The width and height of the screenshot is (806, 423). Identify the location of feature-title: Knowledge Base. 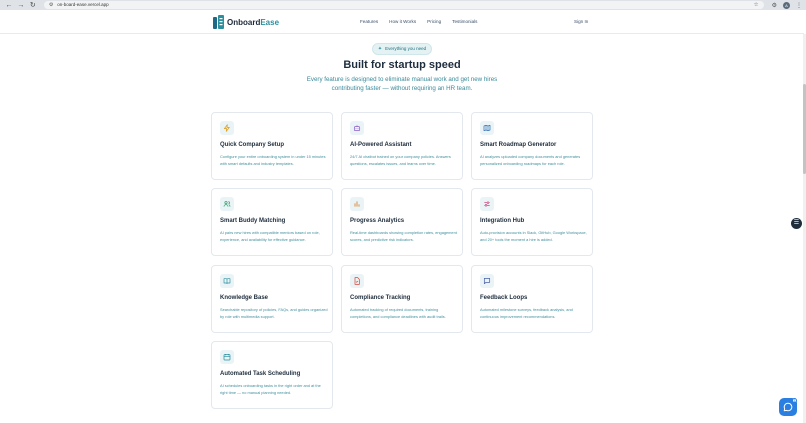
(244, 298).